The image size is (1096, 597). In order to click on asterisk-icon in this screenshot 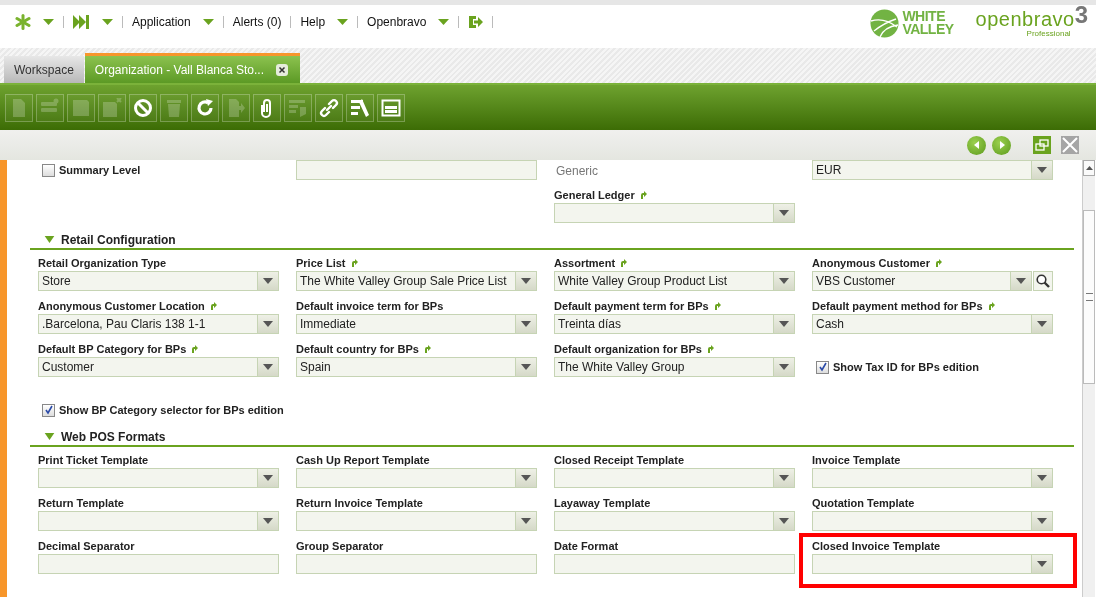, I will do `click(23, 21)`.